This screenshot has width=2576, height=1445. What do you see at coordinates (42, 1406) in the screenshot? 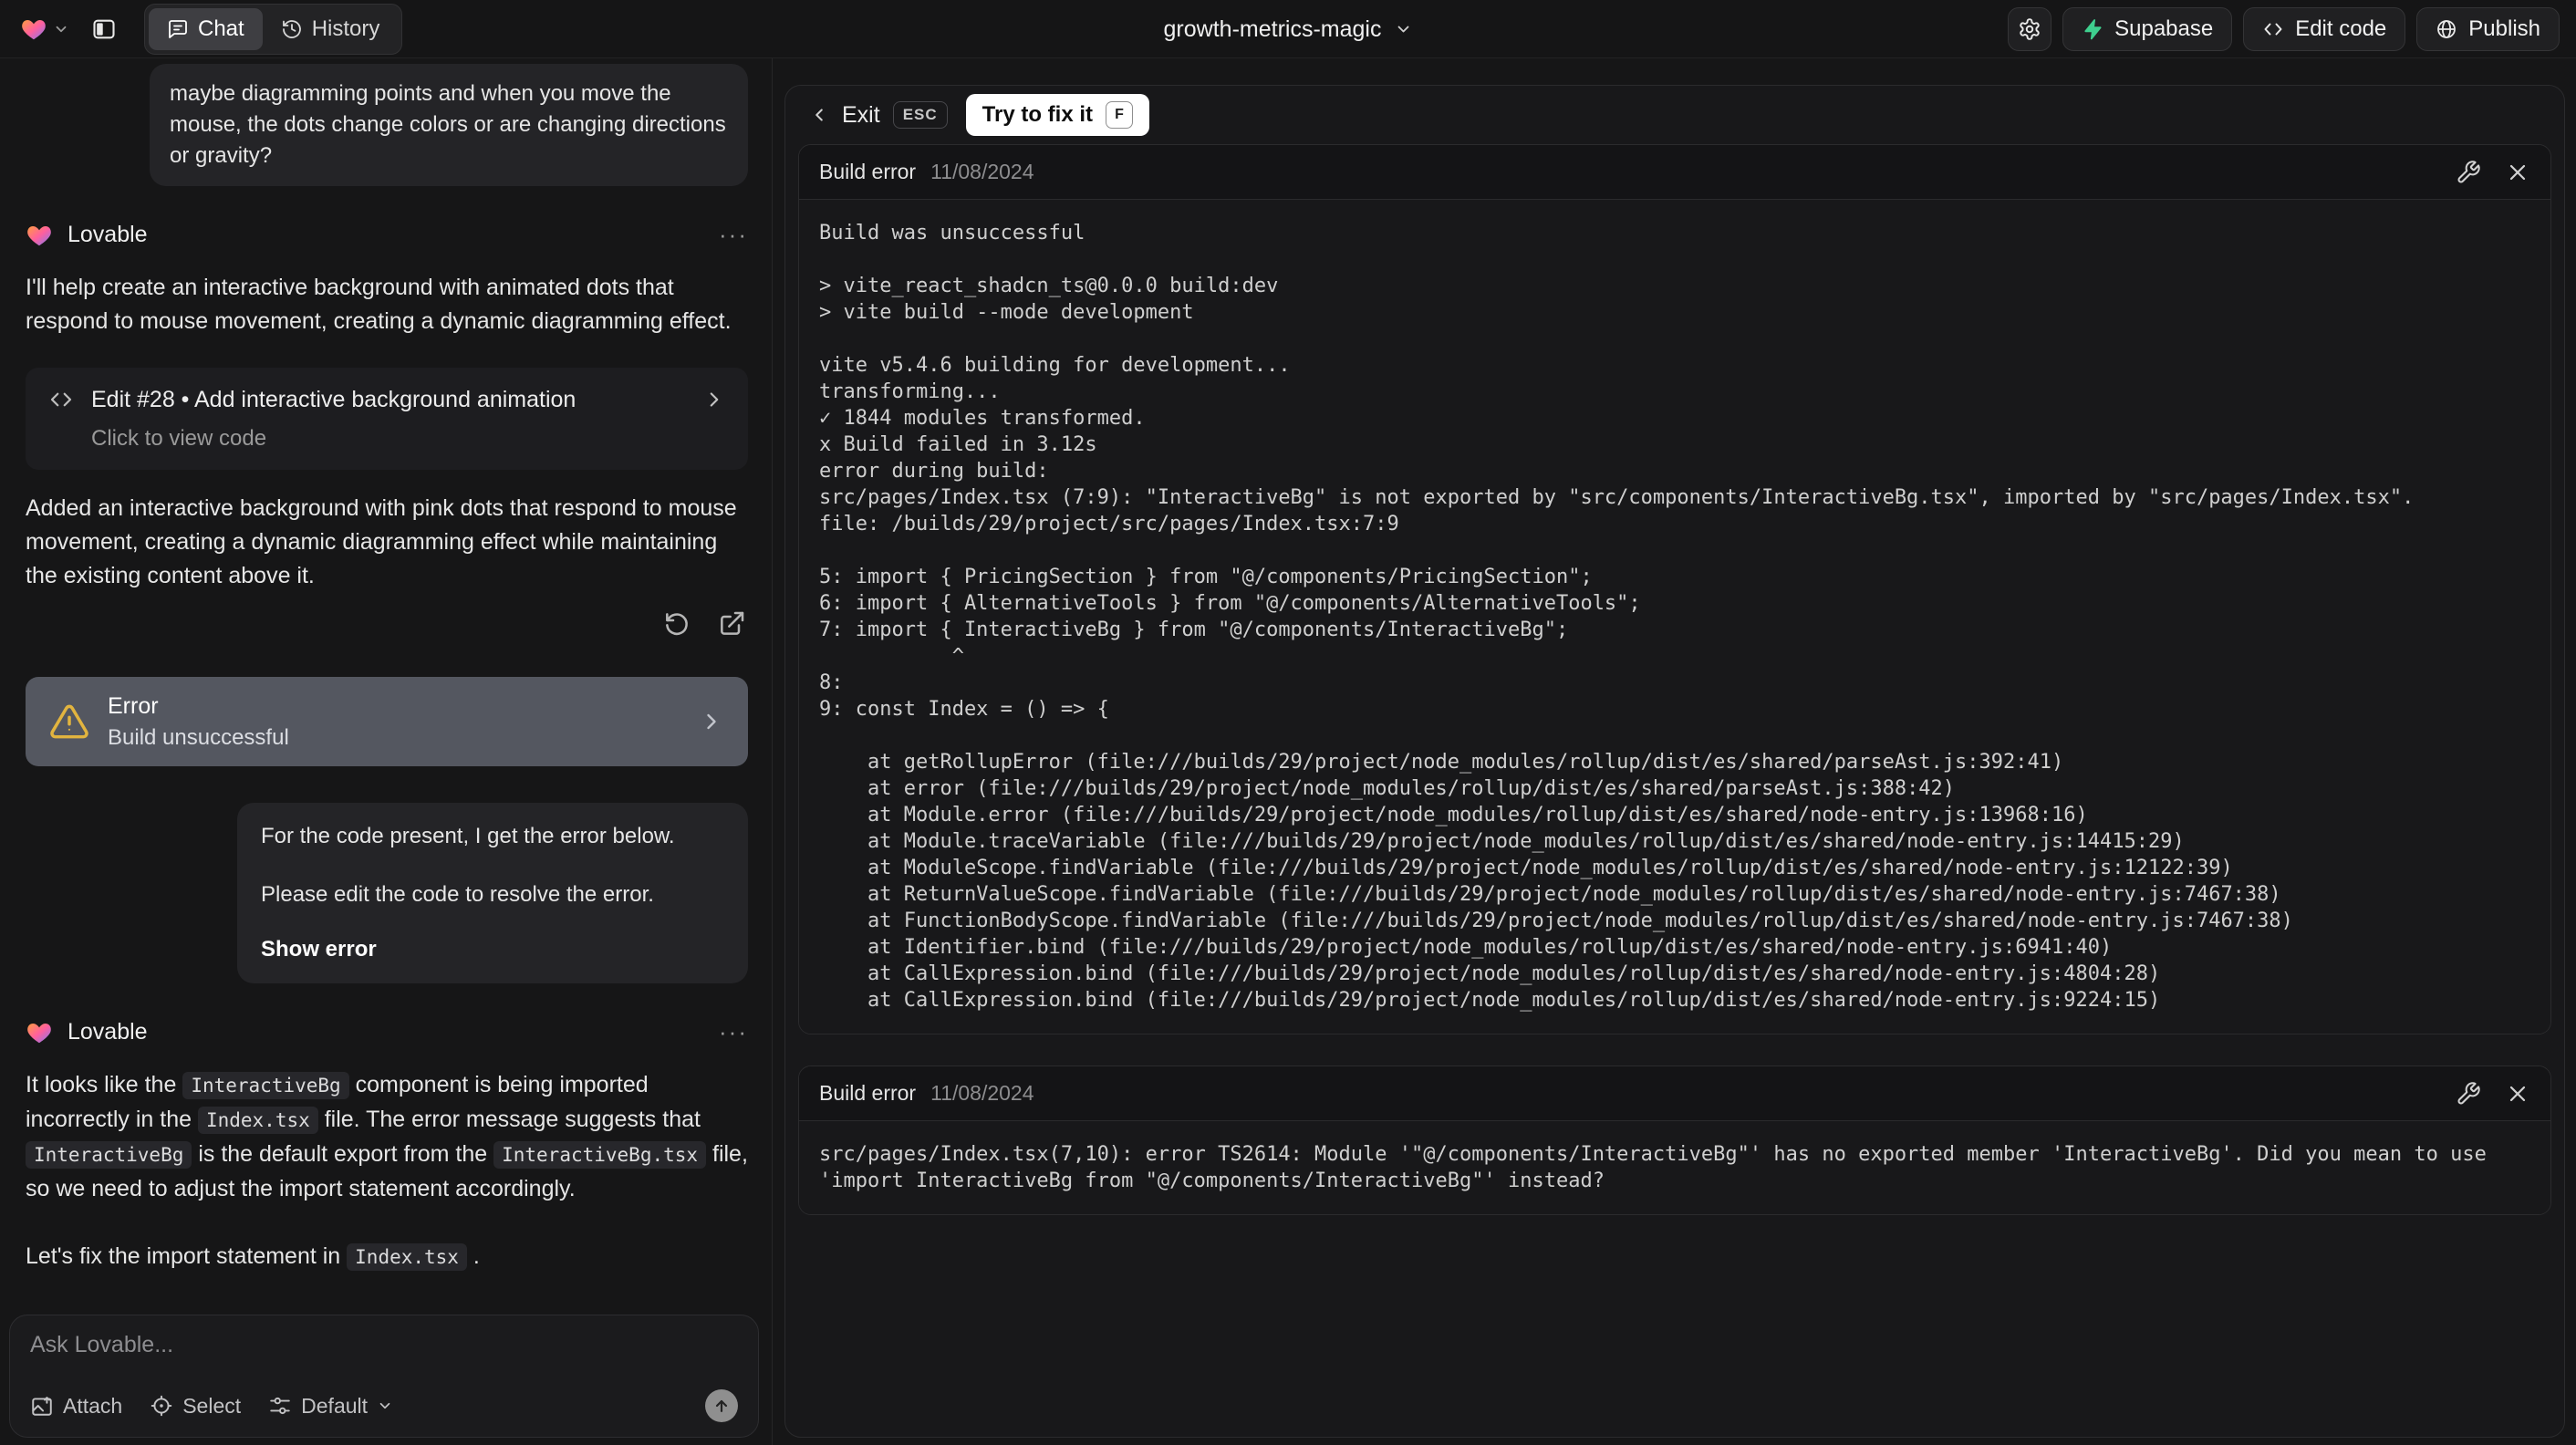
I see `image-attach-icon` at bounding box center [42, 1406].